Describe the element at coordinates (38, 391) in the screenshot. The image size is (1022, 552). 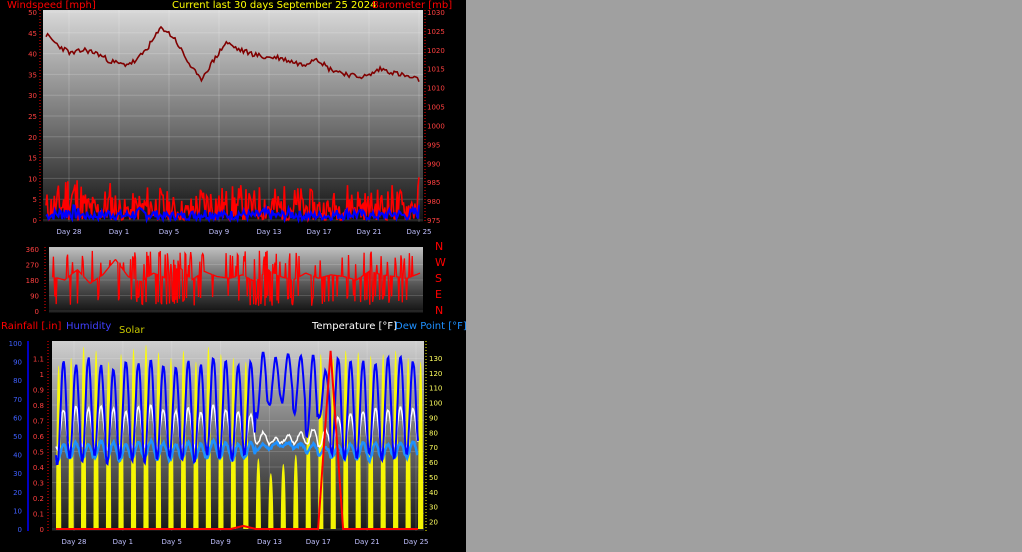
I see `rainfall-tick-label: 0.9` at that location.